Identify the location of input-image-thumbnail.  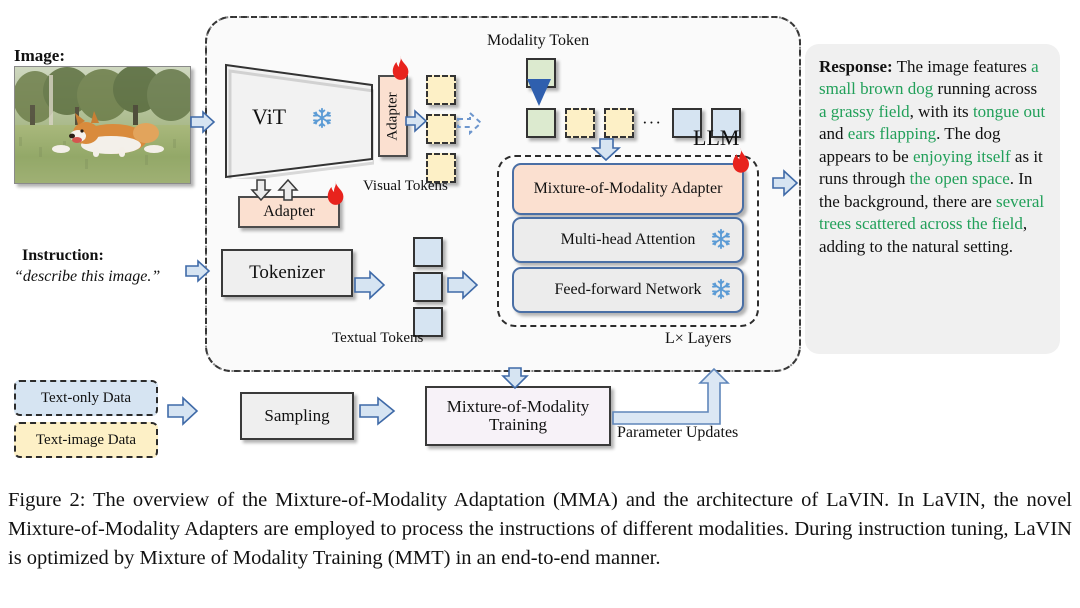
(102, 125).